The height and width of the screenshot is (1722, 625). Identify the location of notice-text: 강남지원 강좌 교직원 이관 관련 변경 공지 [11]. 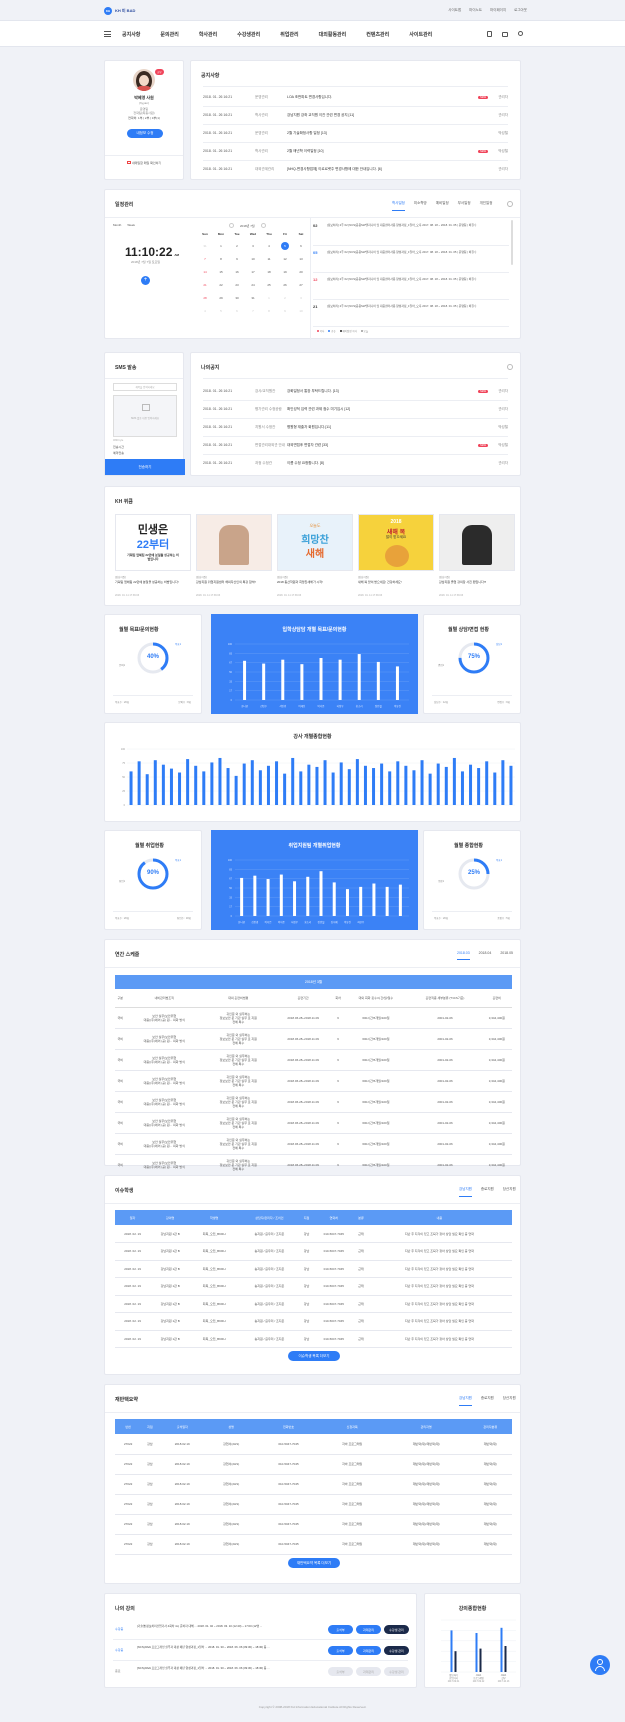
(387, 115).